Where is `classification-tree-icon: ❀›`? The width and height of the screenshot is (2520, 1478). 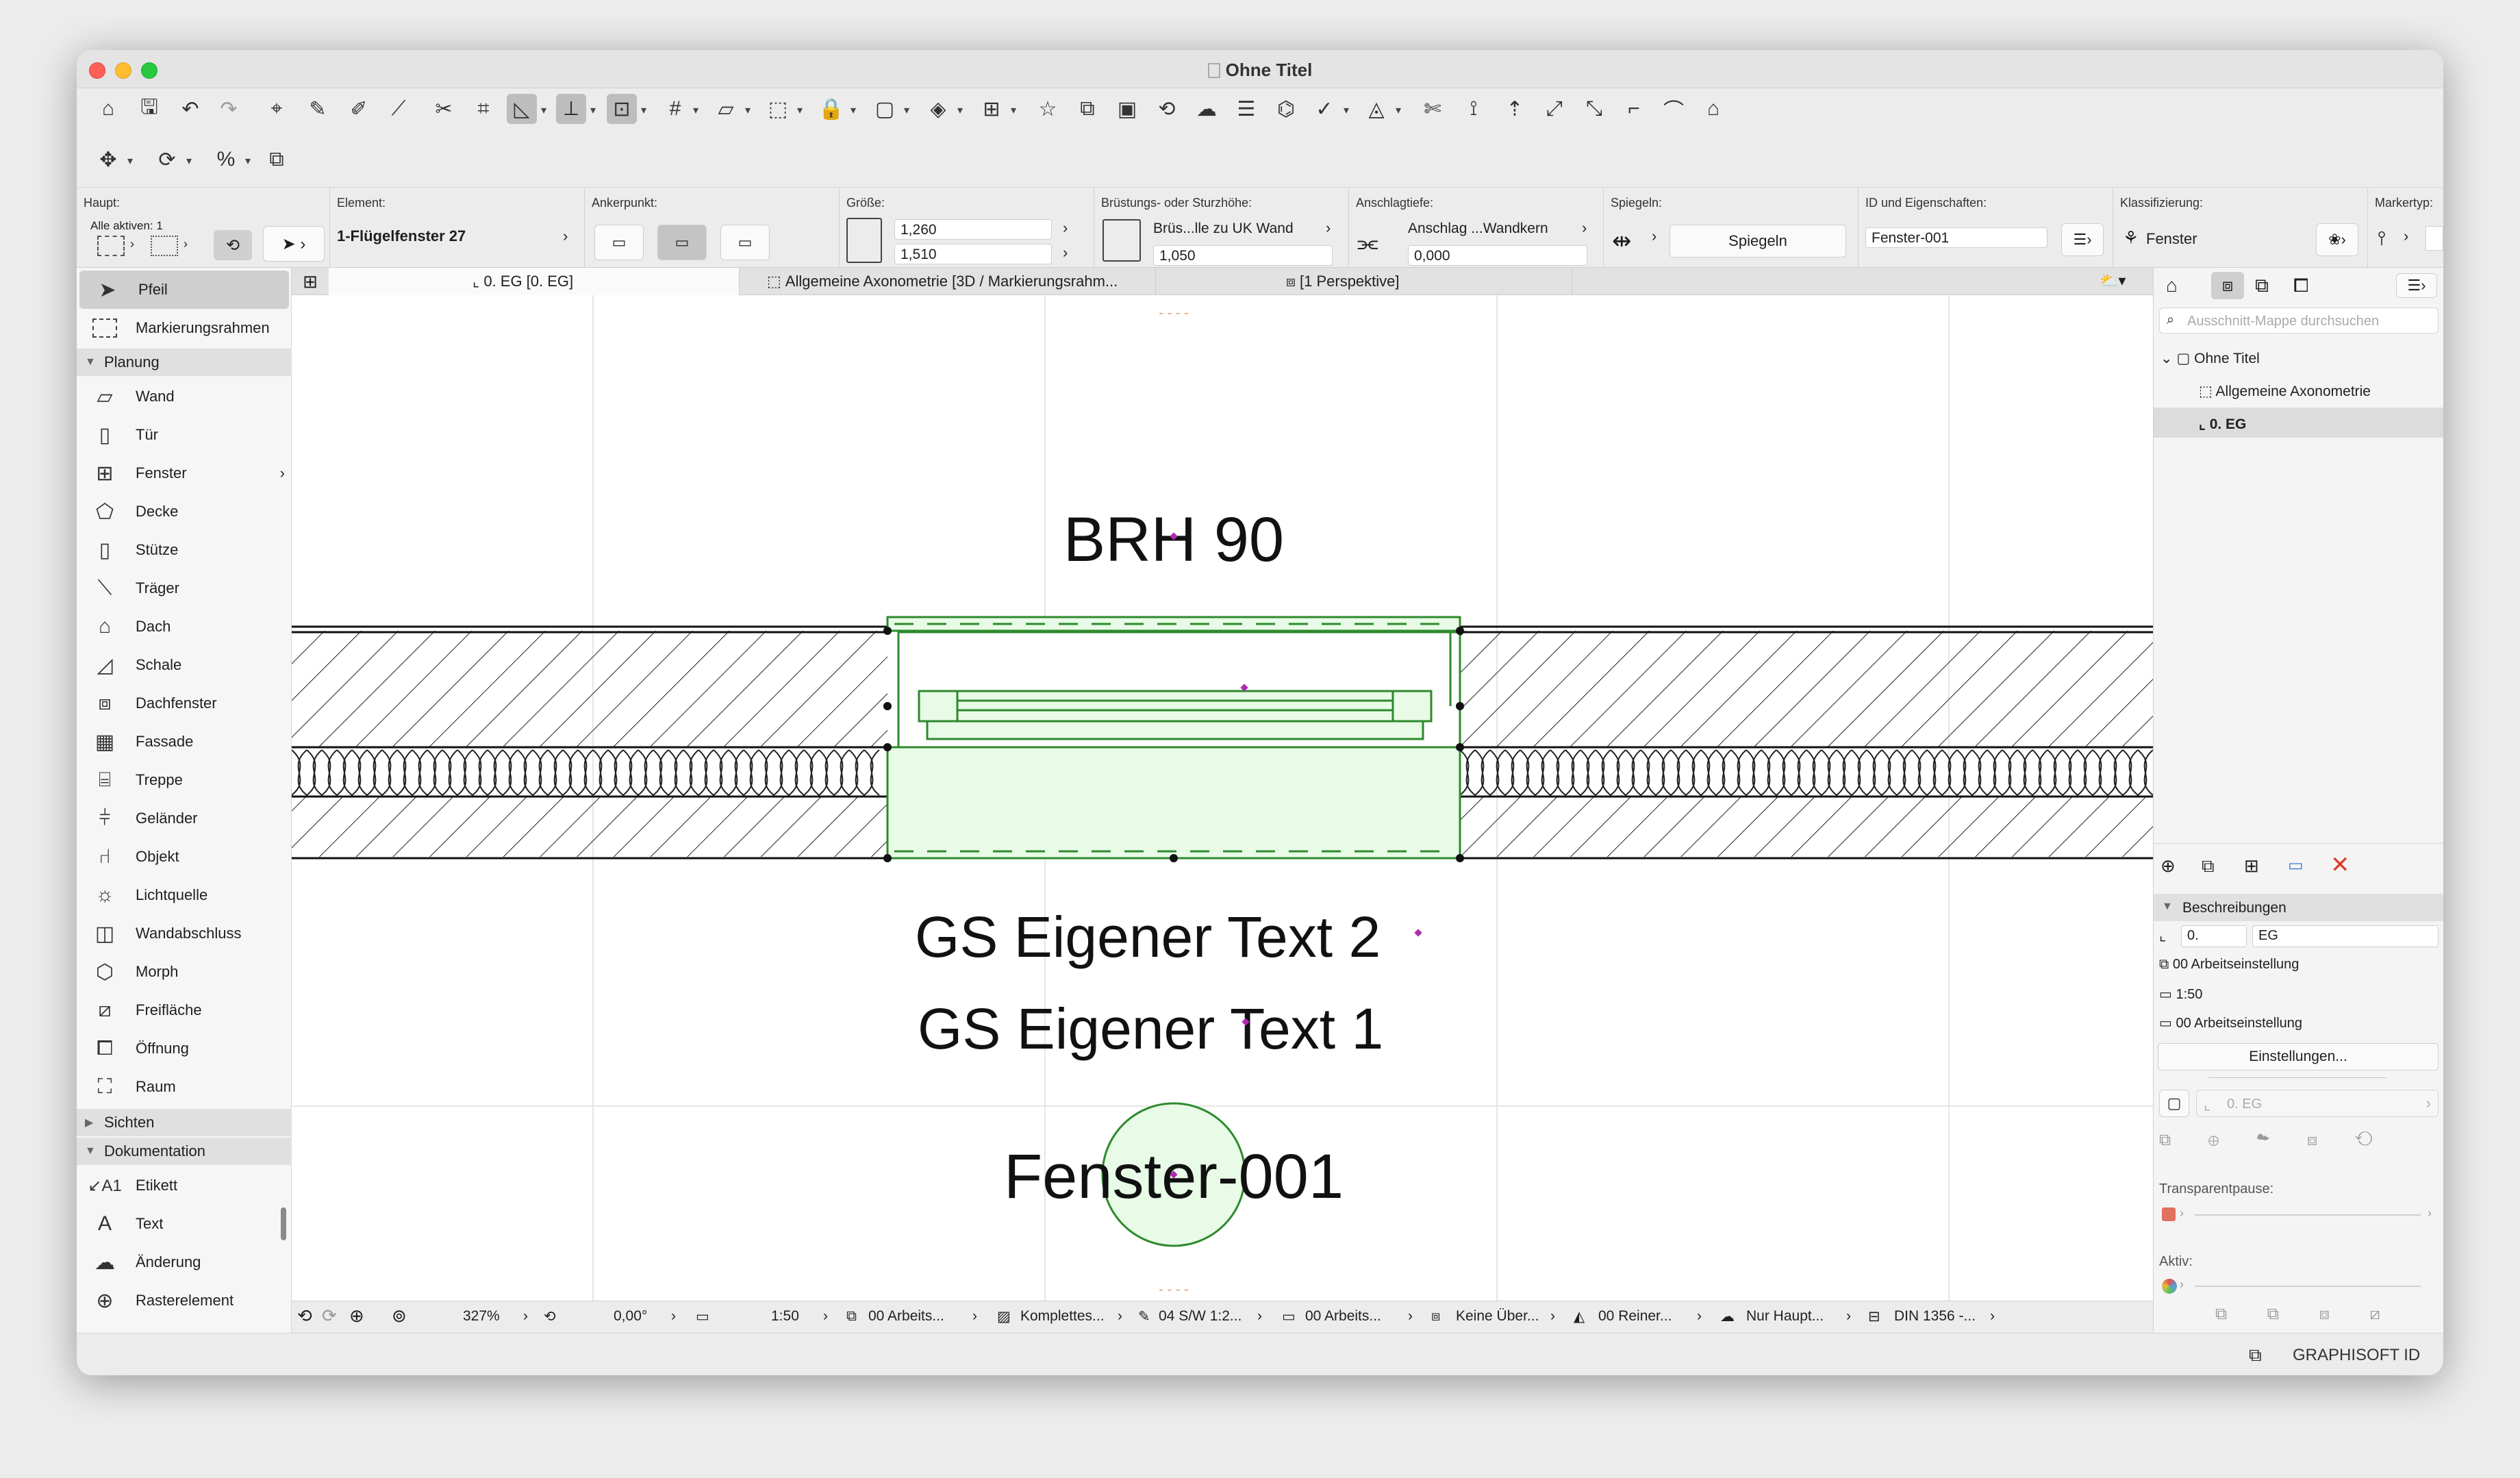
classification-tree-icon: ❀› is located at coordinates (2337, 239).